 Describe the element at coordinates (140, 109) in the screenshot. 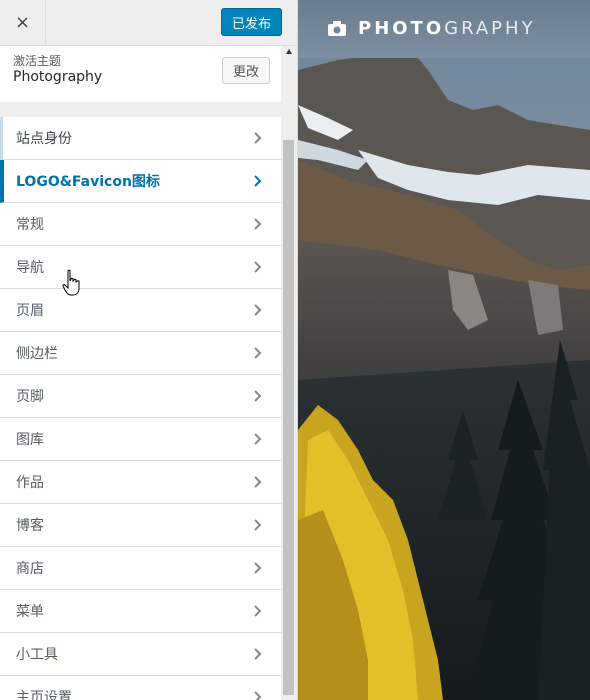

I see `section-divider` at that location.